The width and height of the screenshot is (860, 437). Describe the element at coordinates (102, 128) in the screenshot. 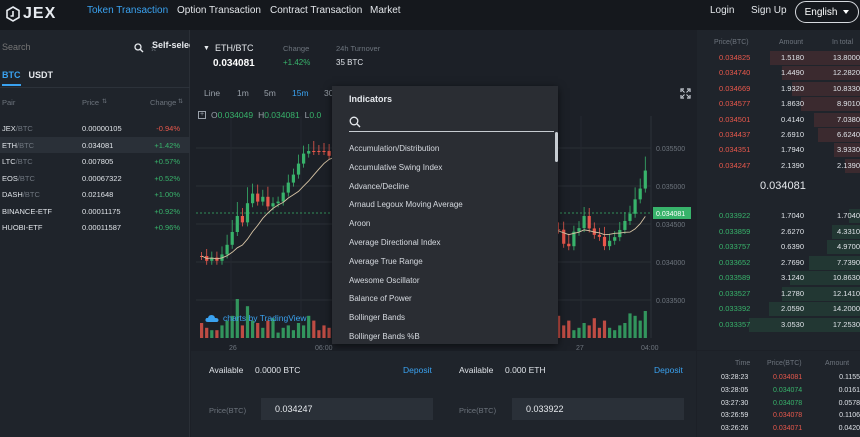

I see `pair-price: 0.00000105` at that location.